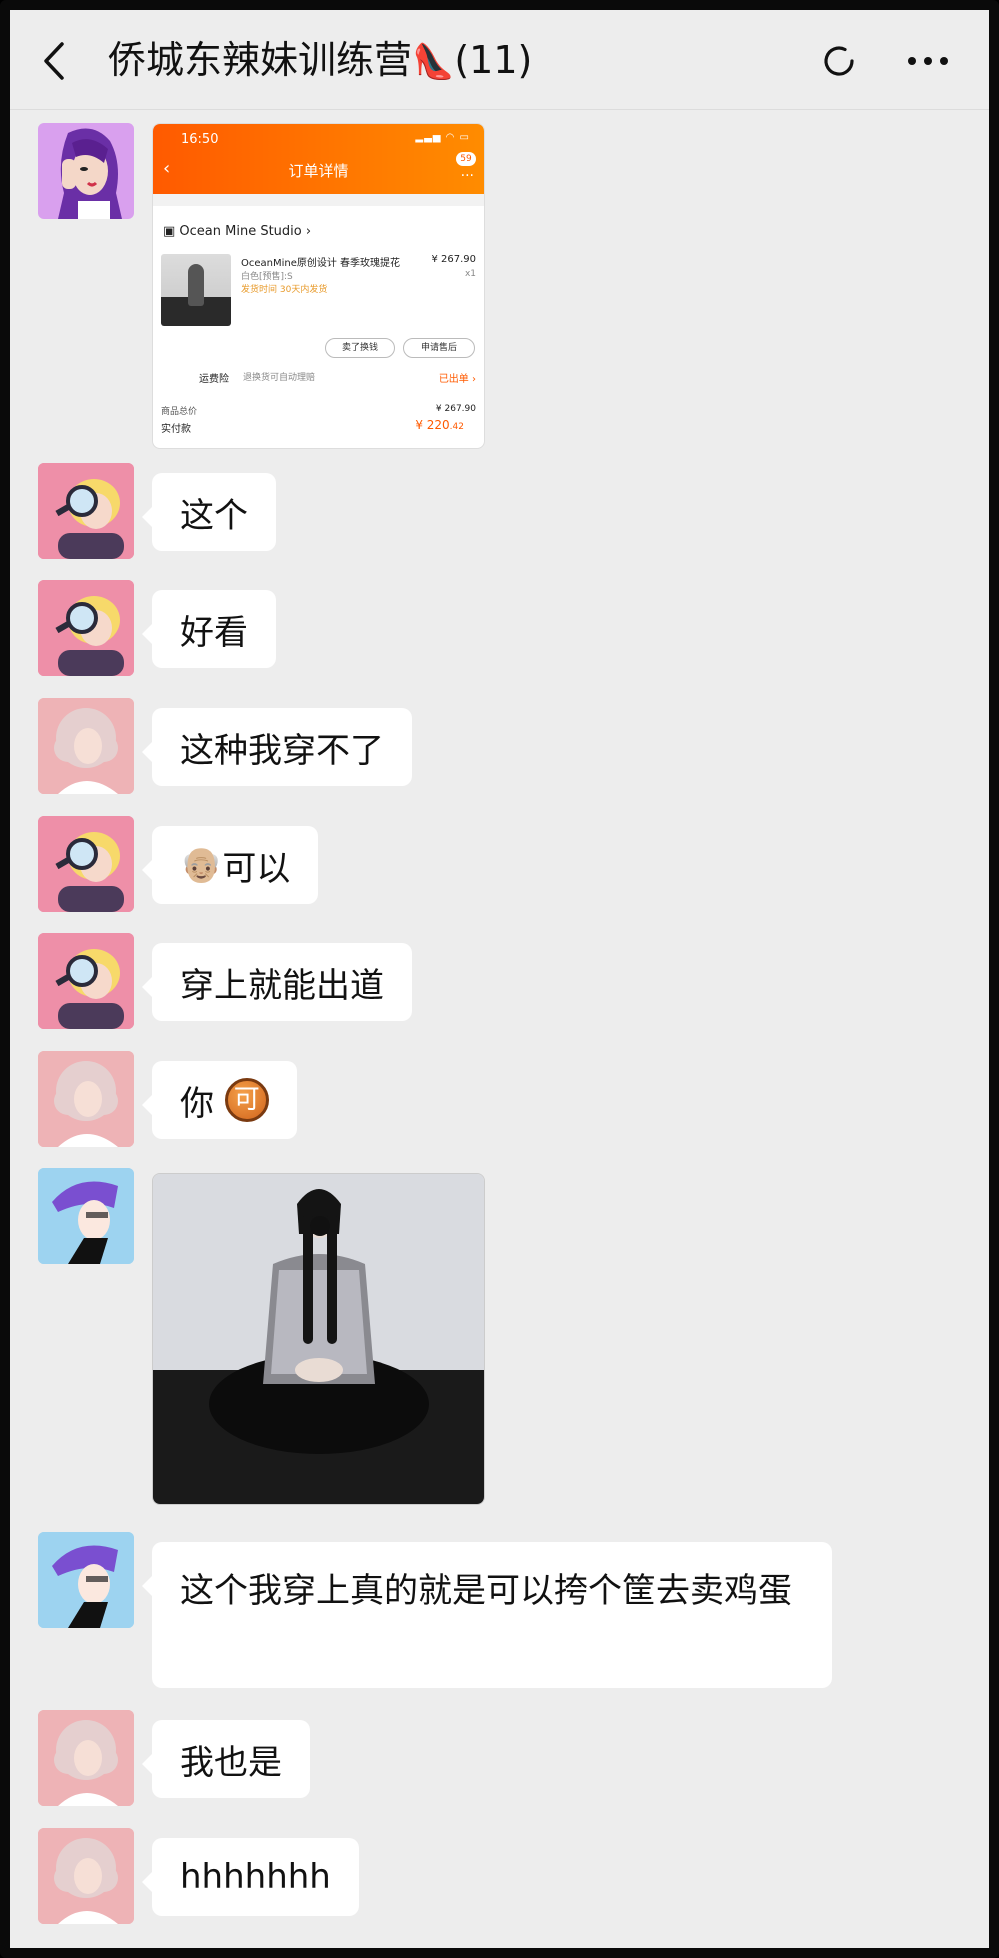 The width and height of the screenshot is (999, 1958). Describe the element at coordinates (277, 747) in the screenshot. I see `message-bubble: 这种我穿不了` at that location.